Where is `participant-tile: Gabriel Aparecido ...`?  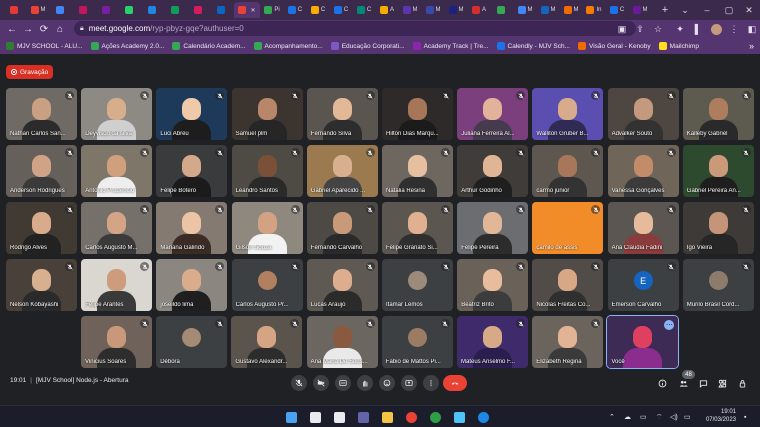 participant-tile: Gabriel Aparecido ... is located at coordinates (342, 171).